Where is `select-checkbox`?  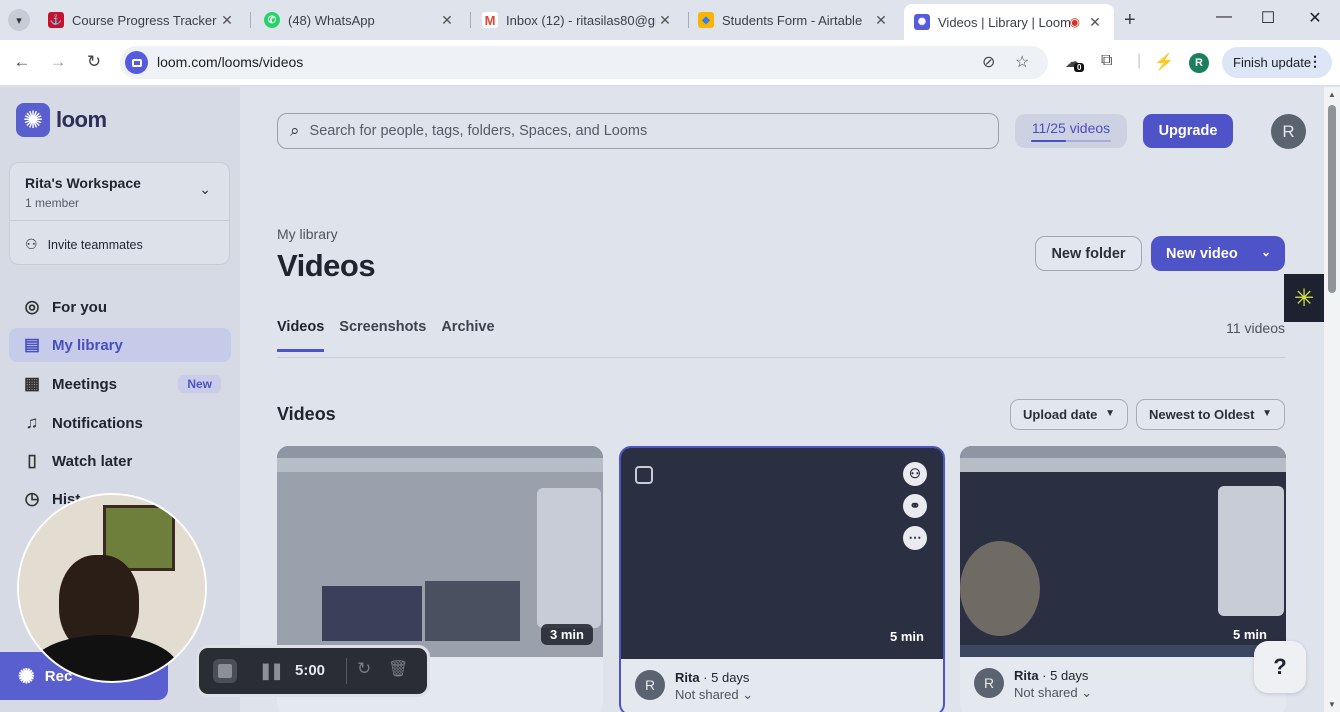 select-checkbox is located at coordinates (644, 475).